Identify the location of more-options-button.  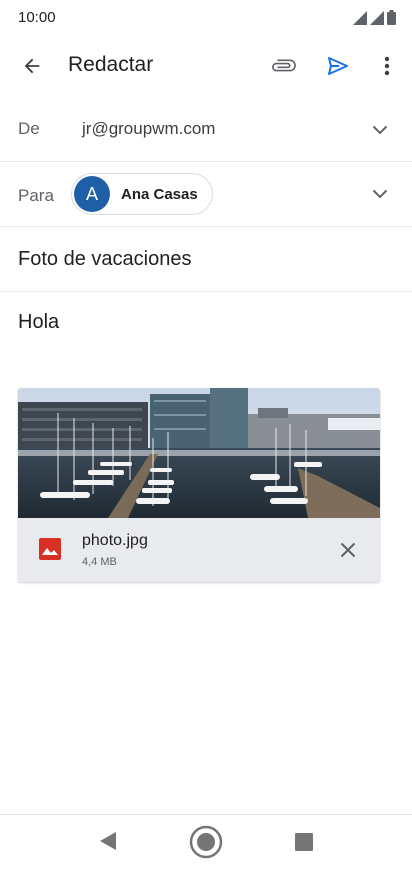
(387, 66).